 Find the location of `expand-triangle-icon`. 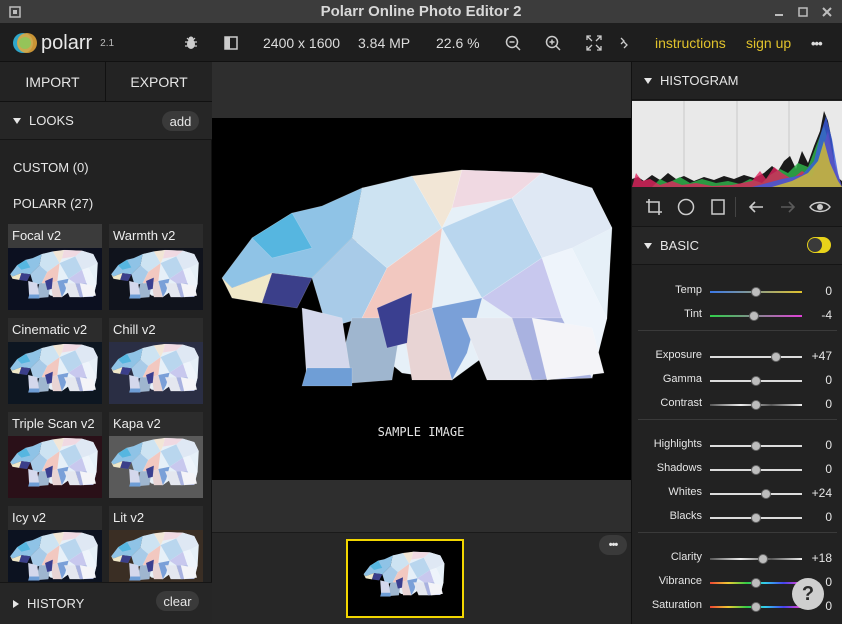

expand-triangle-icon is located at coordinates (16, 603).